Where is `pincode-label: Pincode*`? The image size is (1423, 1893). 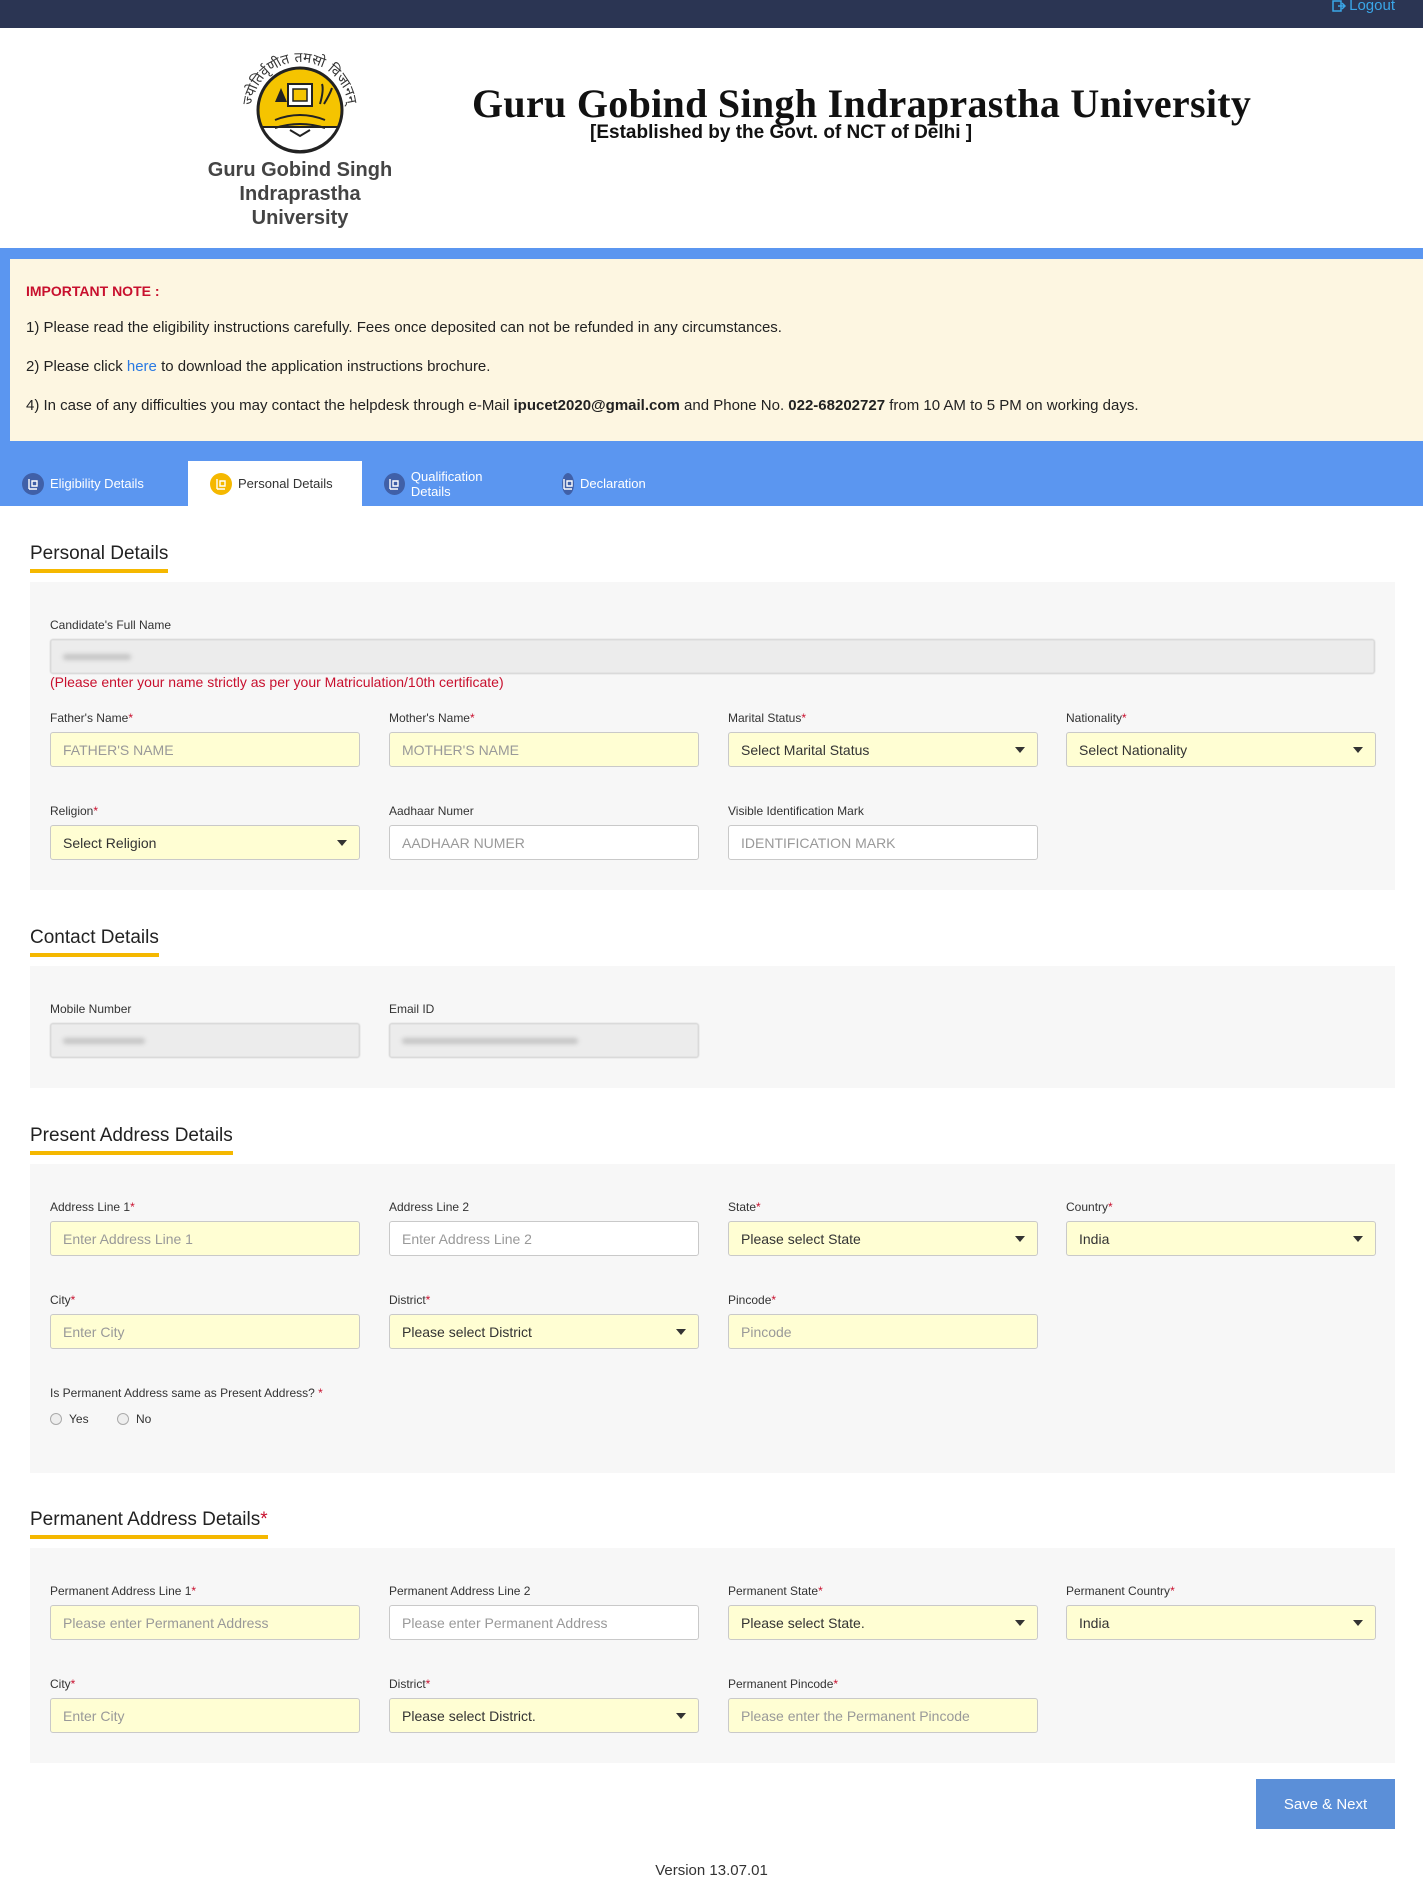
pincode-label: Pincode* is located at coordinates (752, 1300).